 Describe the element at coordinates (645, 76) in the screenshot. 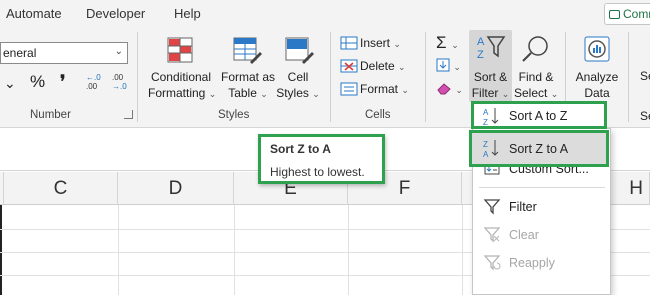

I see `next-group-button: Se` at that location.